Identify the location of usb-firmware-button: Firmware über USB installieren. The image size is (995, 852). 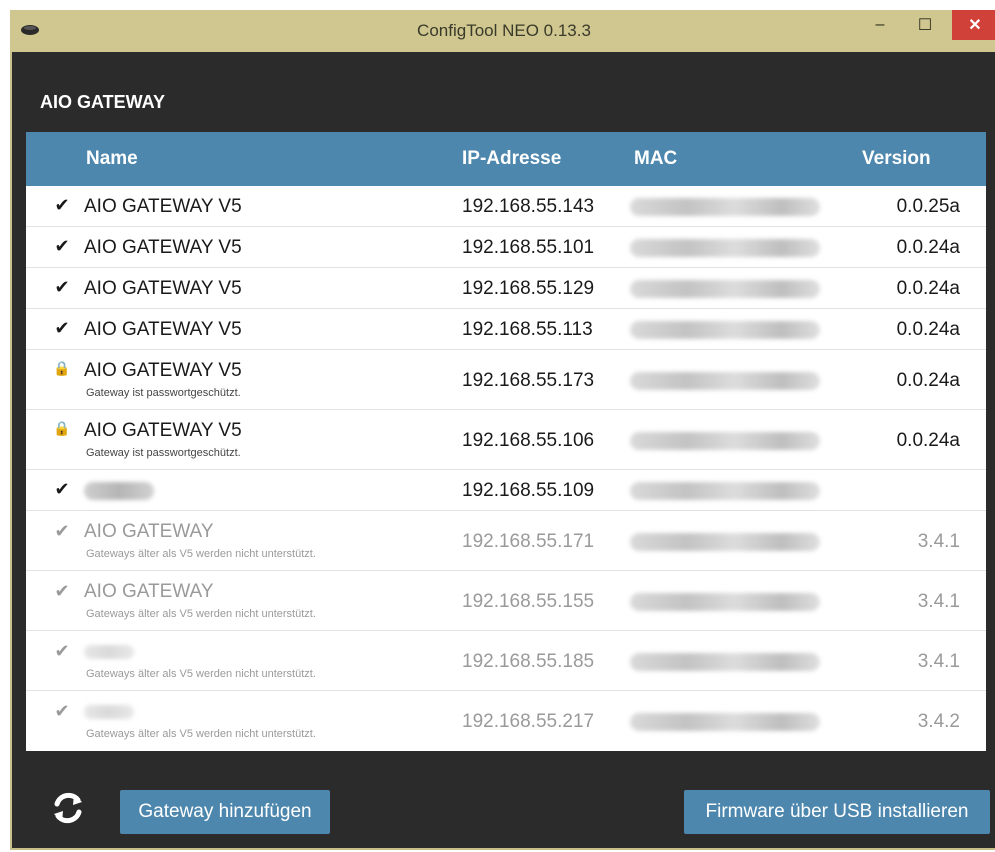
(837, 812).